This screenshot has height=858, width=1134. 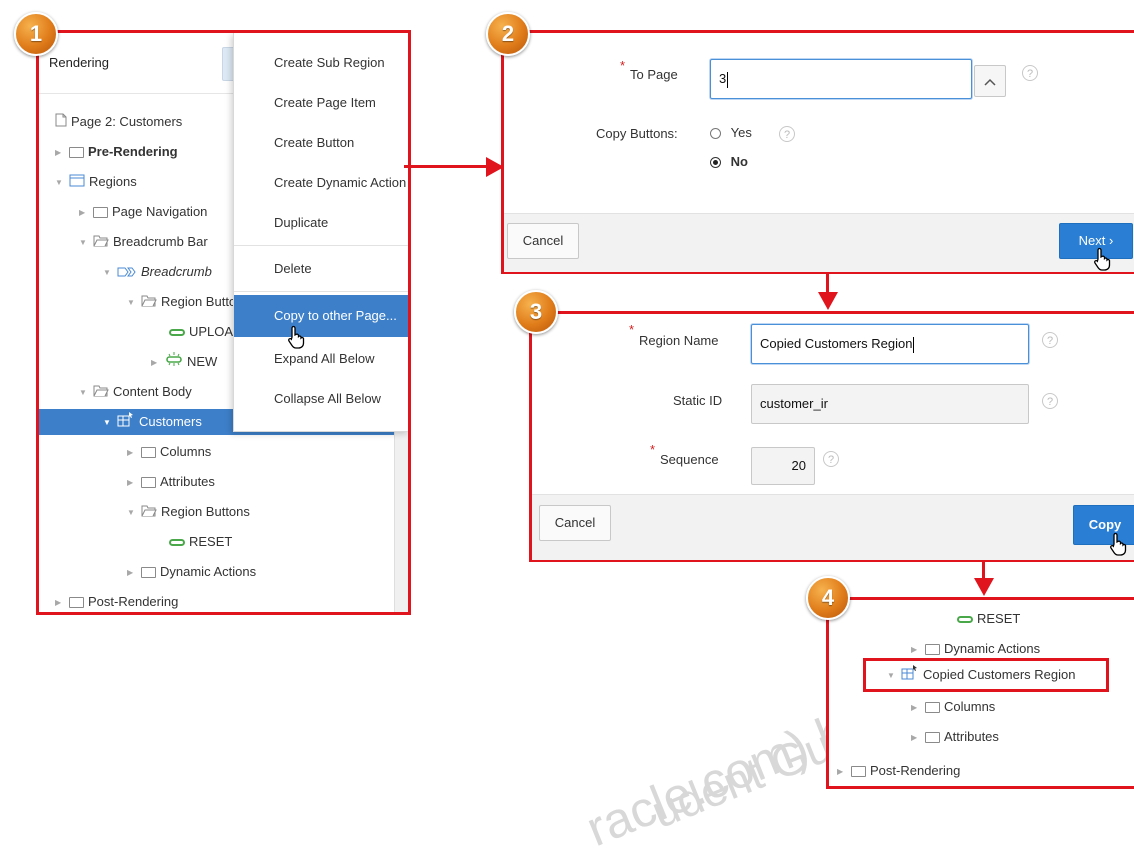 I want to click on menu-create-page-item: Create Page Item, so click(x=321, y=103).